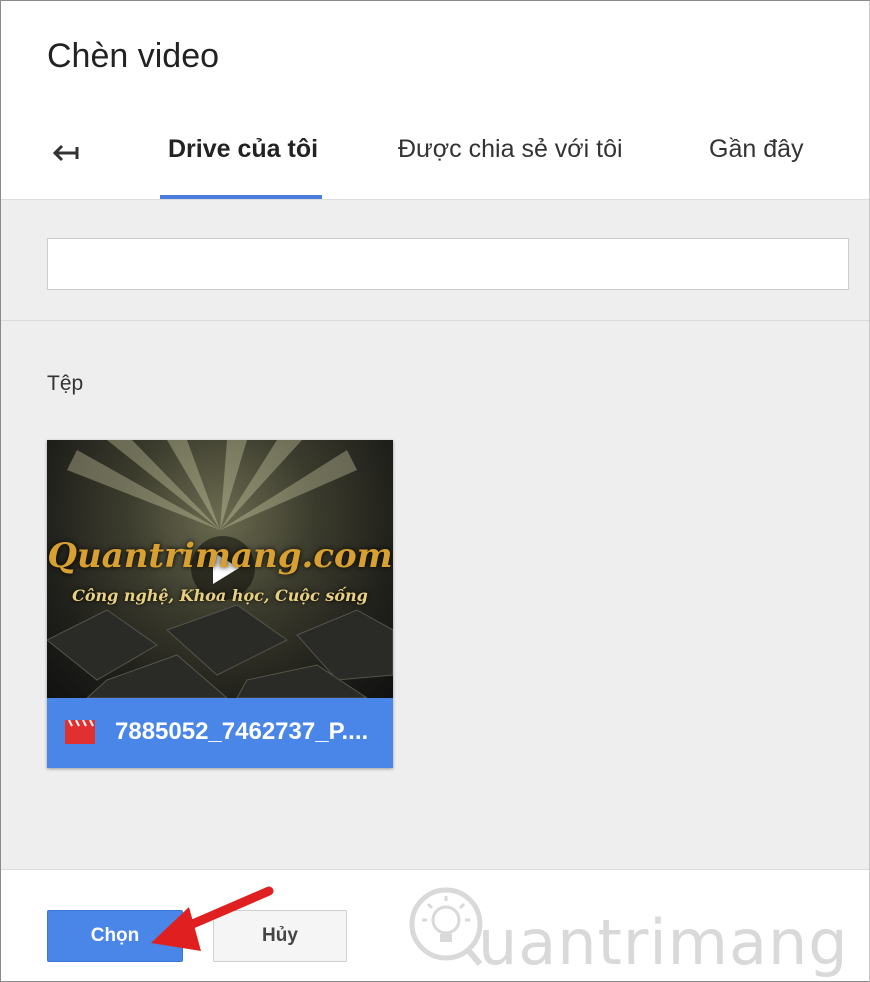 The image size is (870, 982). I want to click on tab-shared-with-me: Được chia sẻ với tôi, so click(510, 149).